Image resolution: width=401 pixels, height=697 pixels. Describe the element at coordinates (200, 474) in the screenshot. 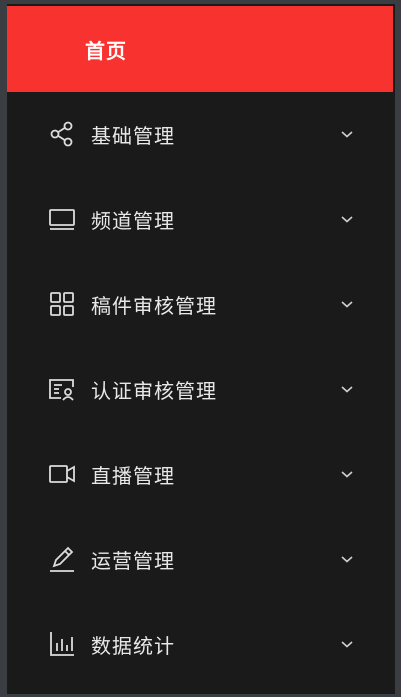

I see `sidebar-item-live-management: 直播管理` at that location.